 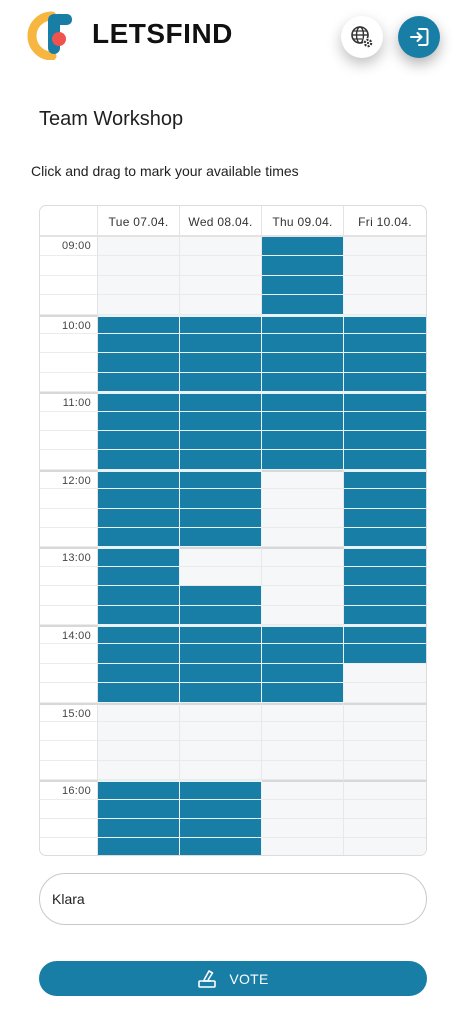 I want to click on name-input, so click(x=233, y=899).